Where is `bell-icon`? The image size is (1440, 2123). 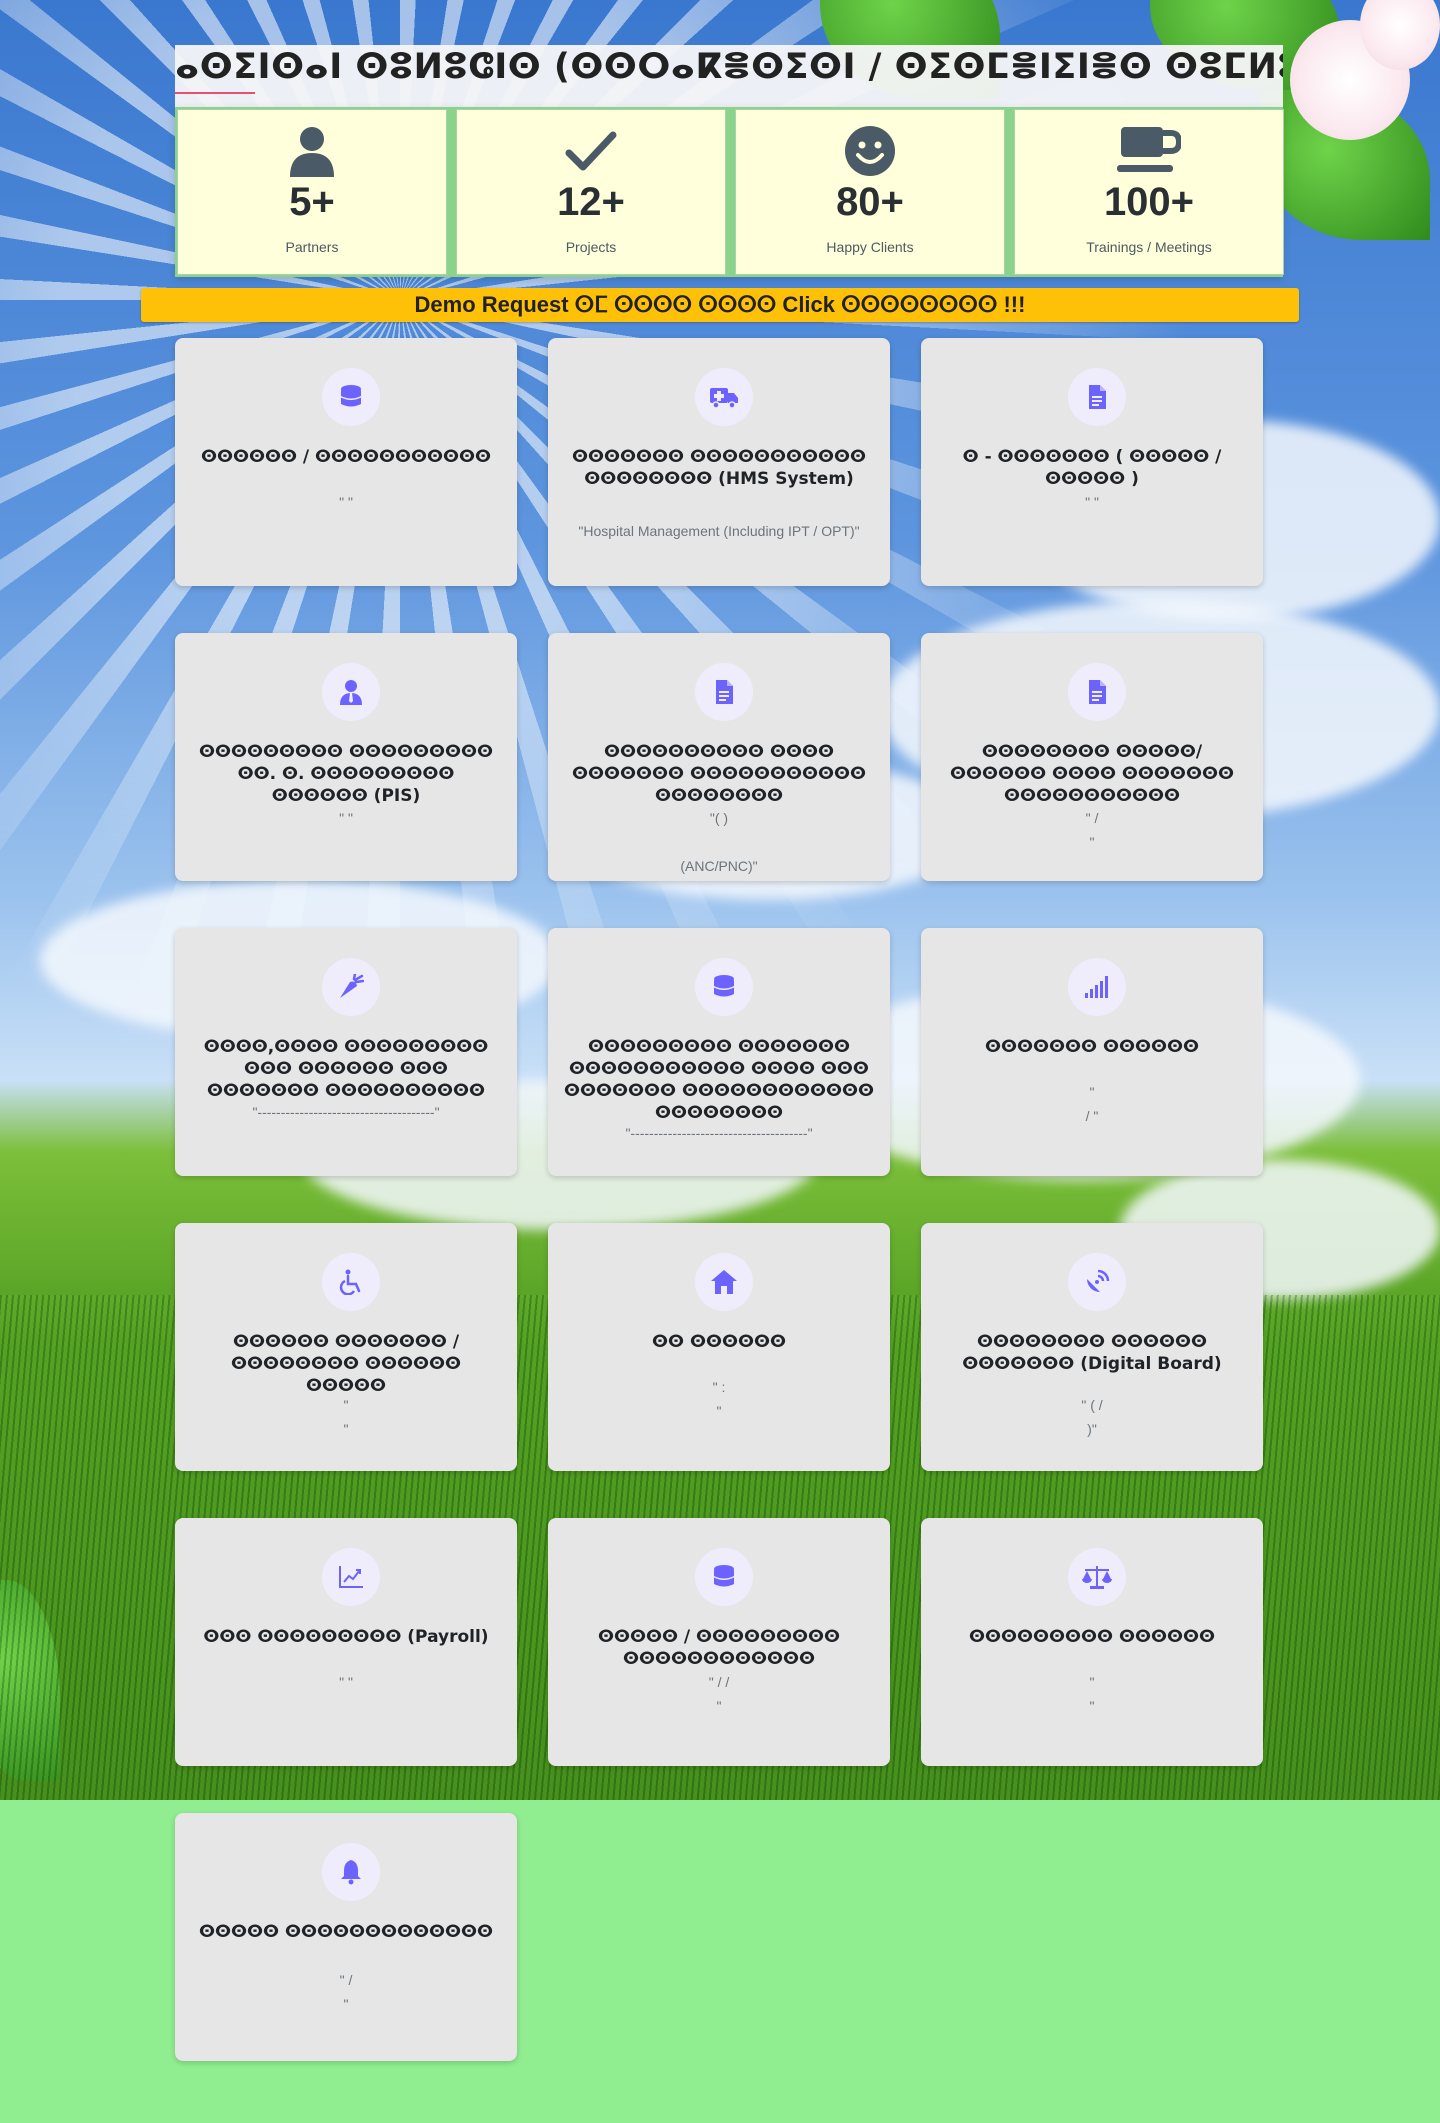
bell-icon is located at coordinates (351, 1872).